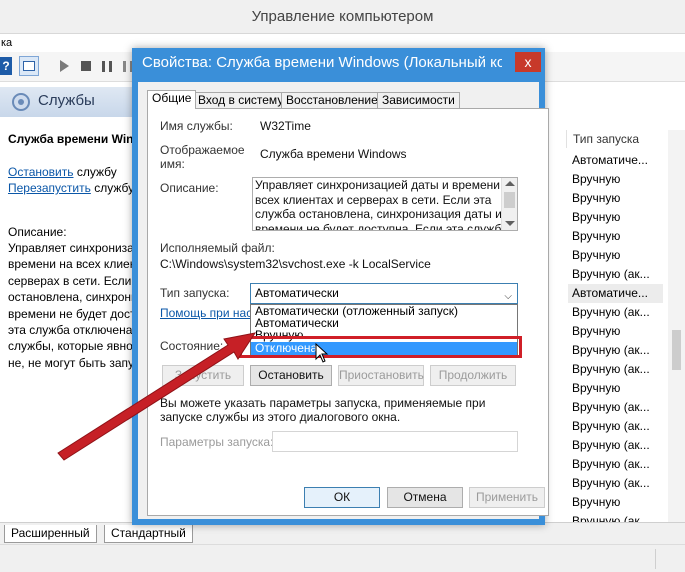  What do you see at coordinates (381, 375) in the screenshot?
I see `pause-button: Приостановить` at bounding box center [381, 375].